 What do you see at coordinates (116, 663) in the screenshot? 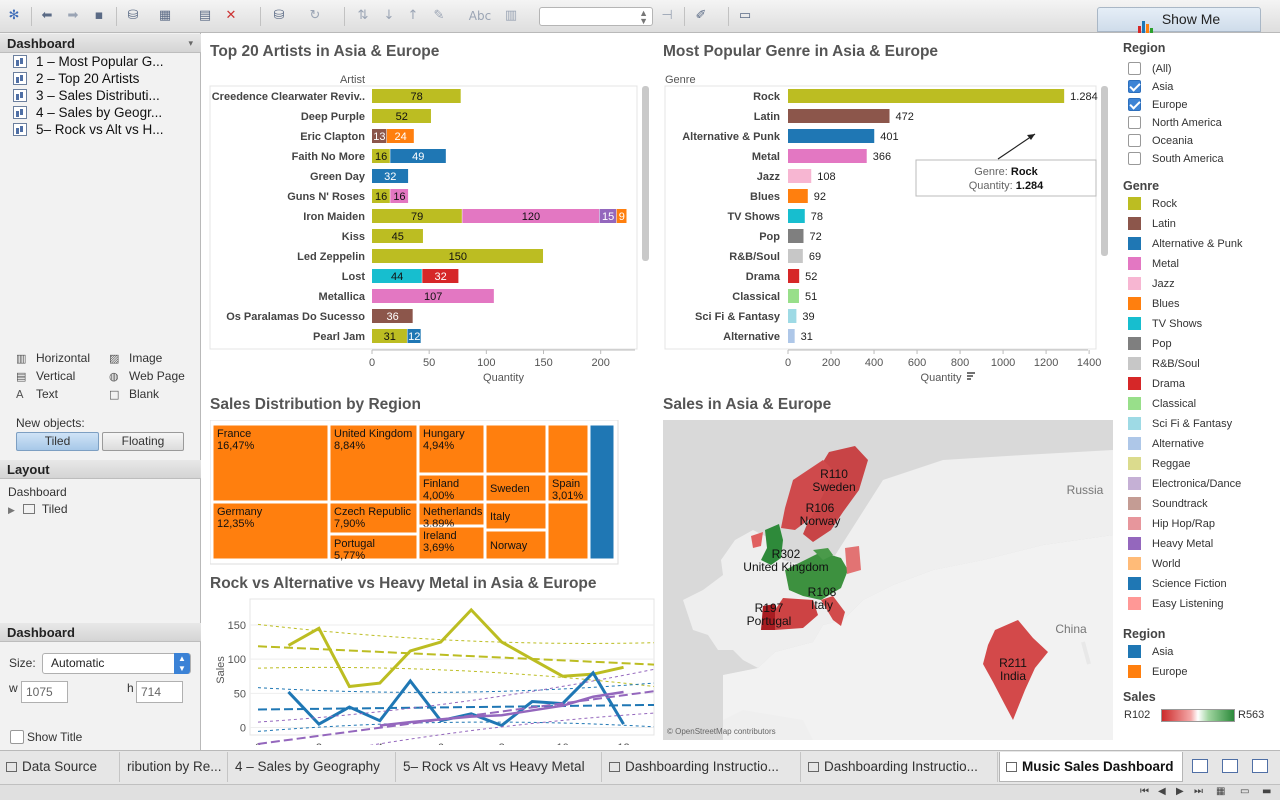
I see `size-select: Automatic ▲ ▼` at bounding box center [116, 663].